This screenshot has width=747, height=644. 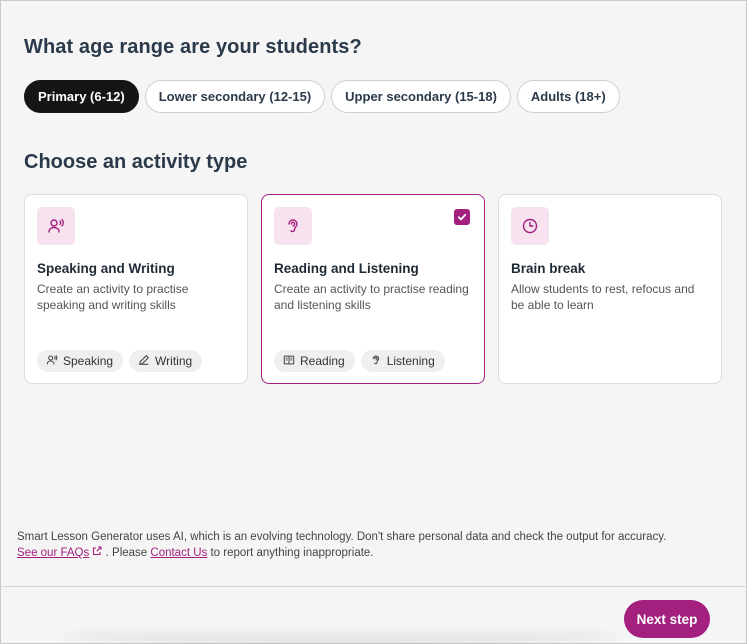 What do you see at coordinates (462, 217) in the screenshot?
I see `selected-checkbox` at bounding box center [462, 217].